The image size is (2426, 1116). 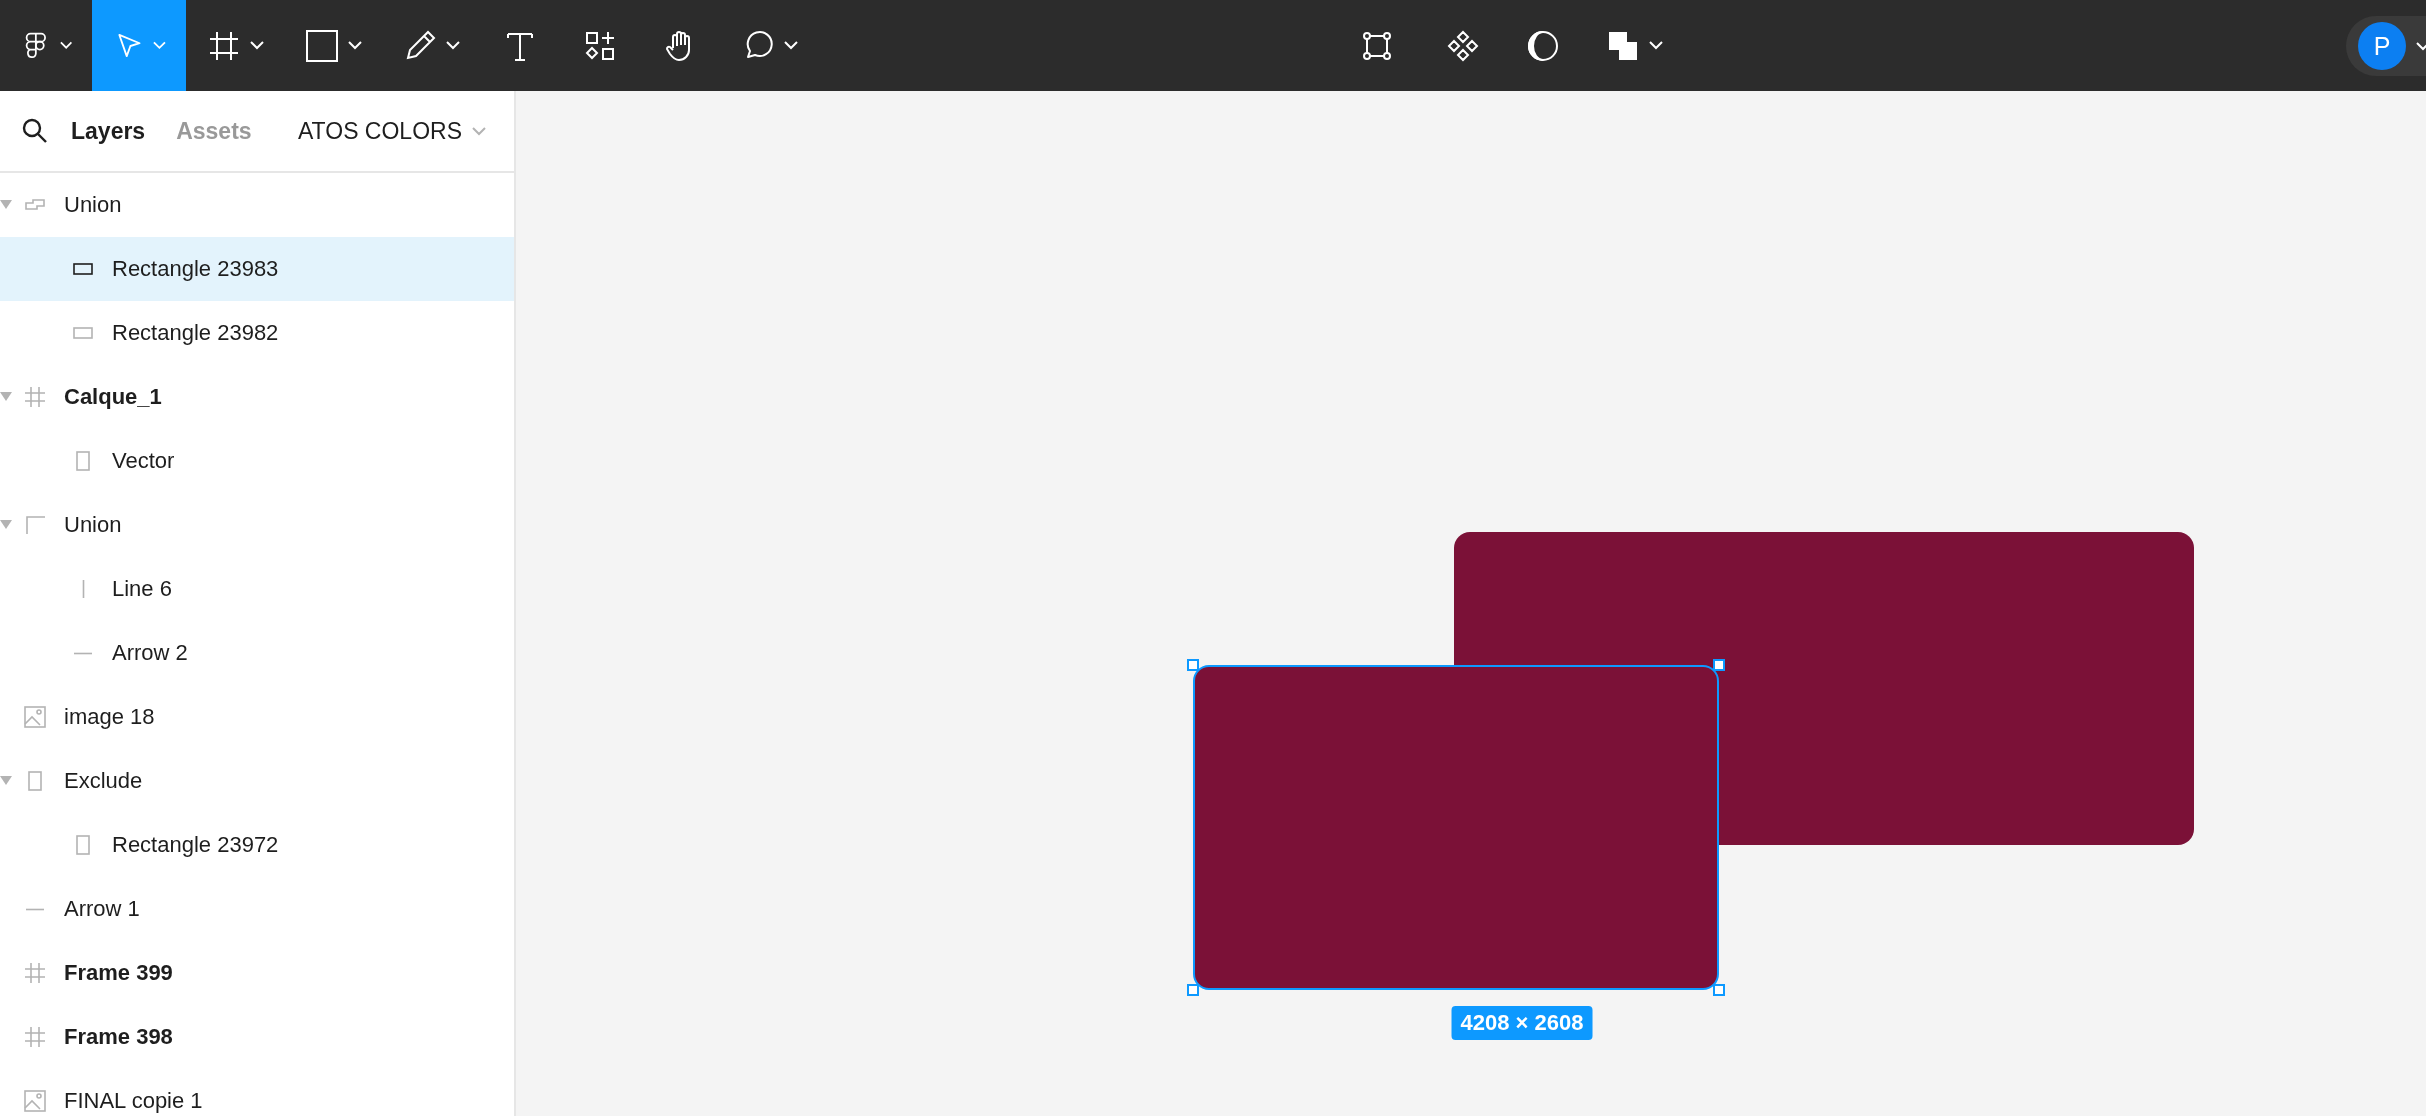 I want to click on avatar: P, so click(x=2382, y=46).